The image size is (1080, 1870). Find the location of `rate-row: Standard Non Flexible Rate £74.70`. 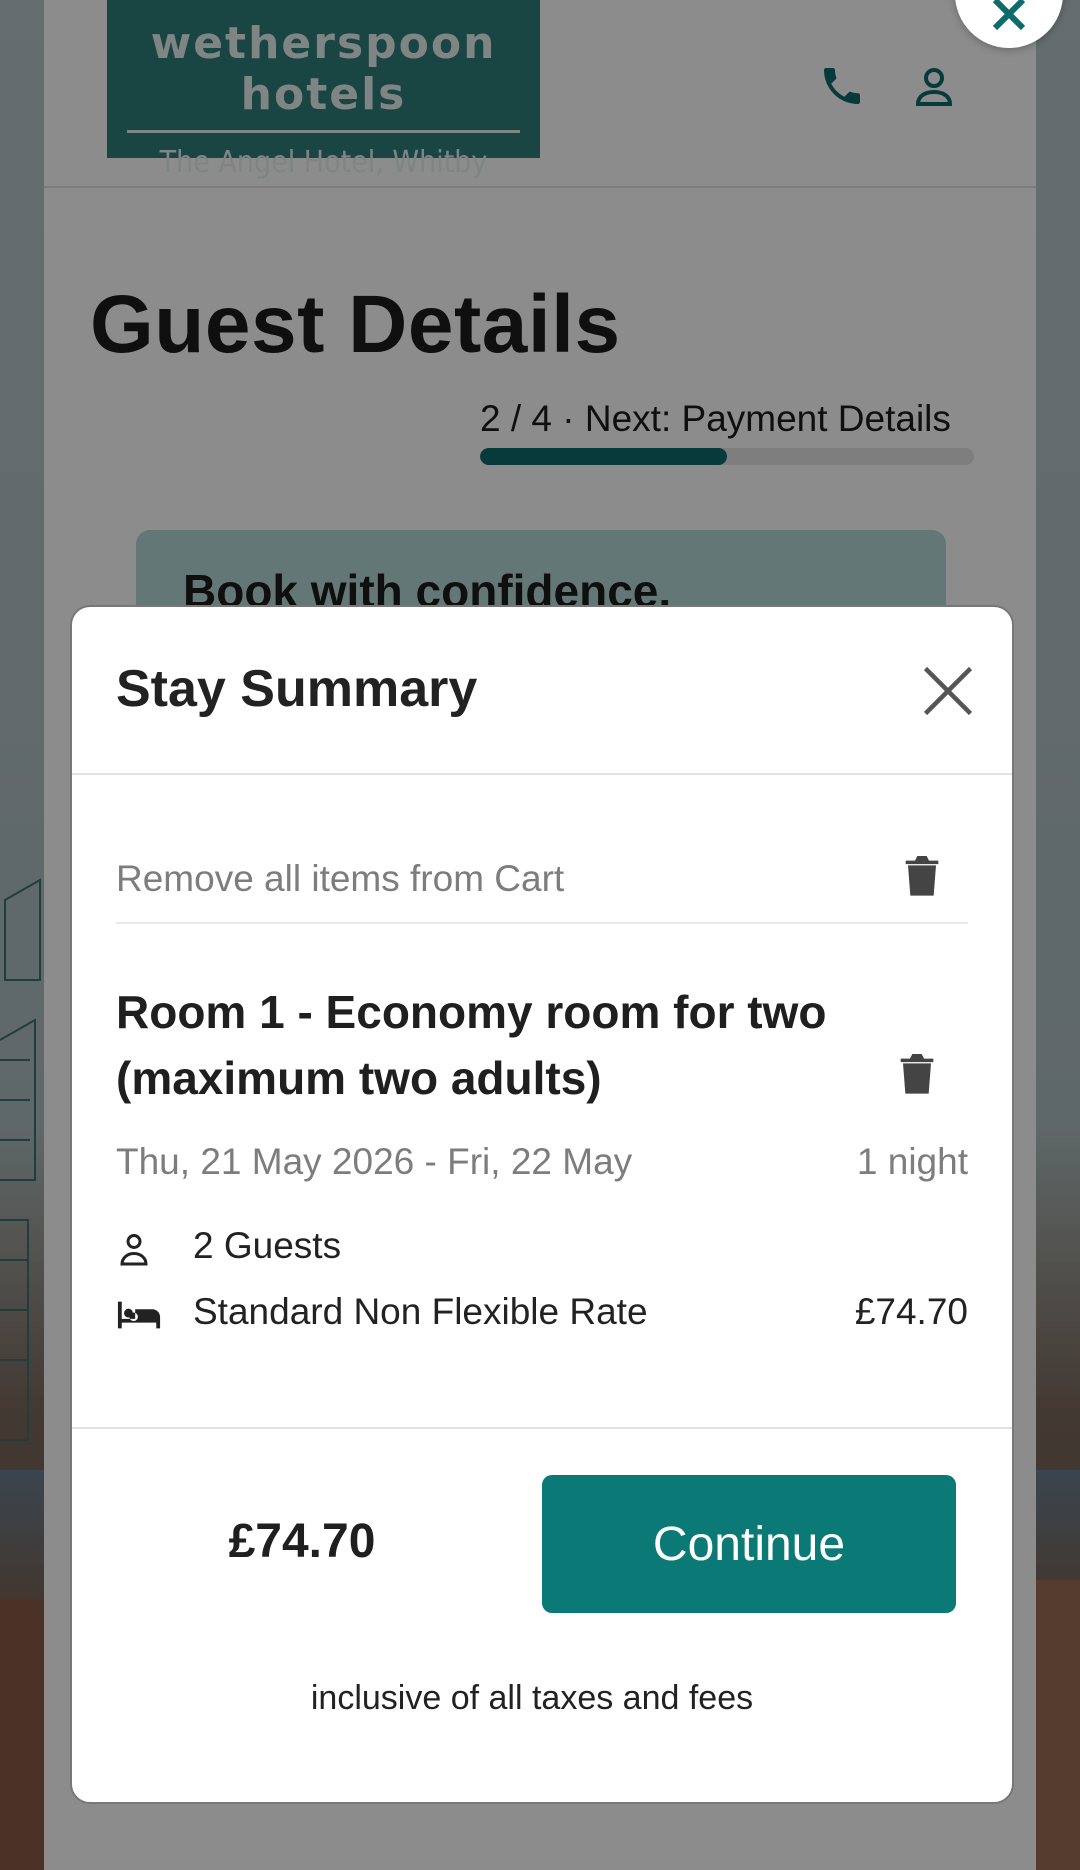

rate-row: Standard Non Flexible Rate £74.70 is located at coordinates (542, 1316).